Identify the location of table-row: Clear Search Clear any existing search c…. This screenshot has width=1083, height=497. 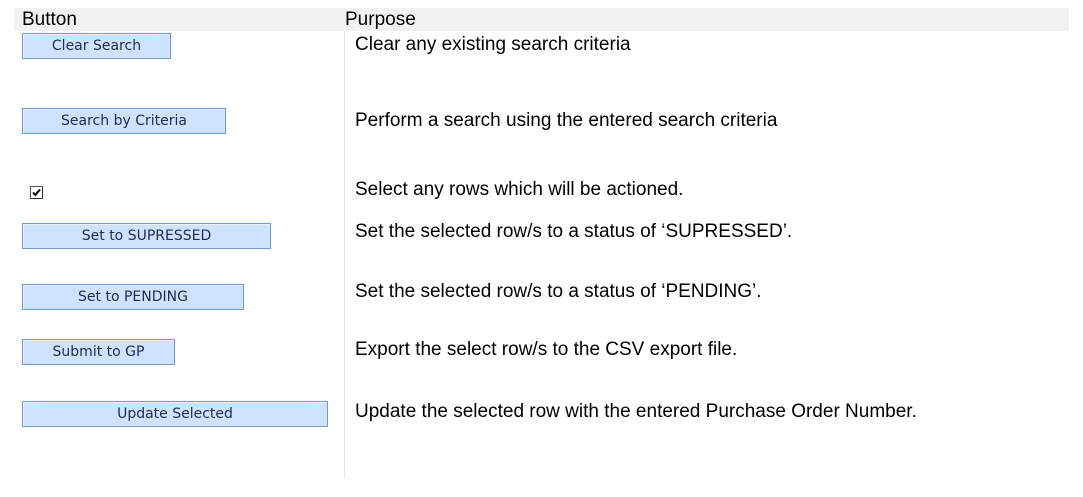
(541, 67).